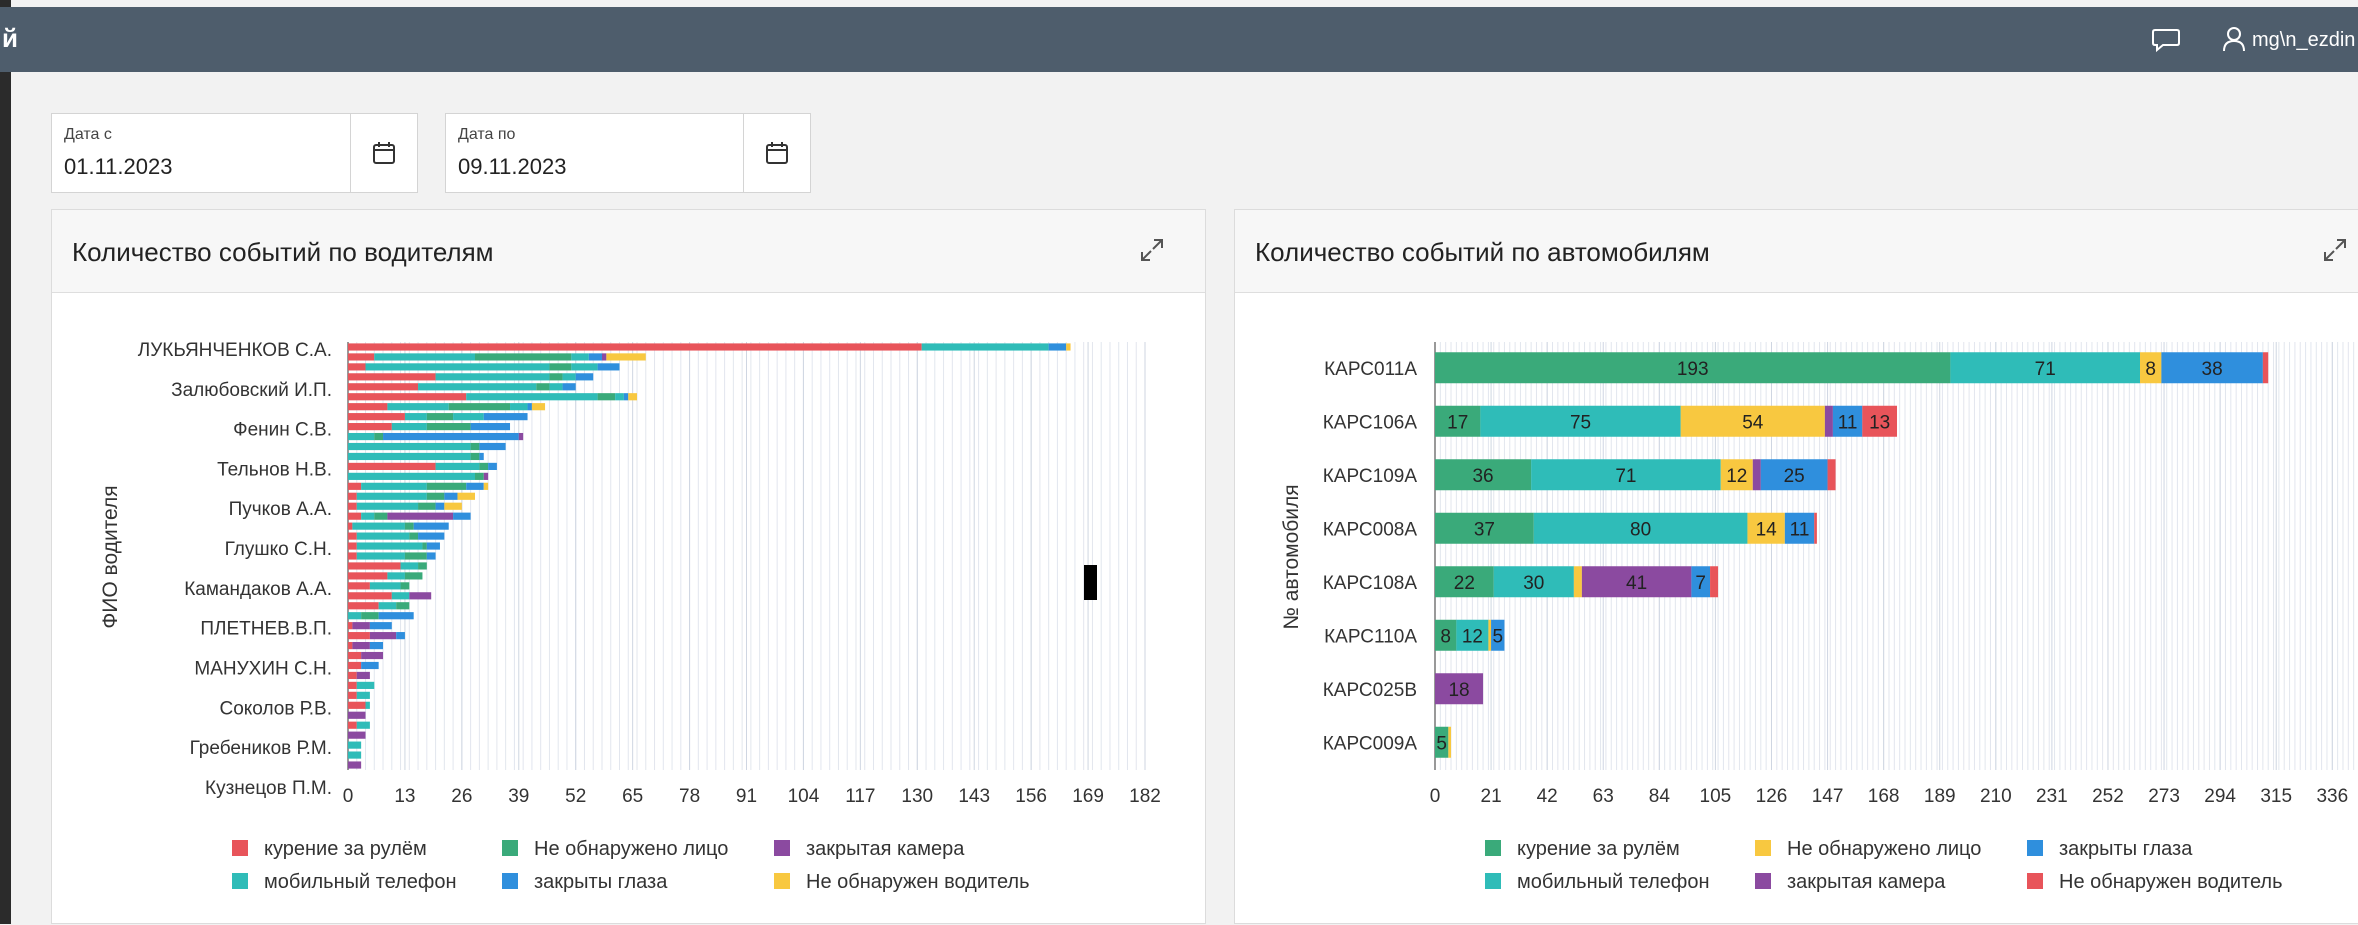  What do you see at coordinates (1031, 796) in the screenshot?
I see `drivers-x-tick-label: 156` at bounding box center [1031, 796].